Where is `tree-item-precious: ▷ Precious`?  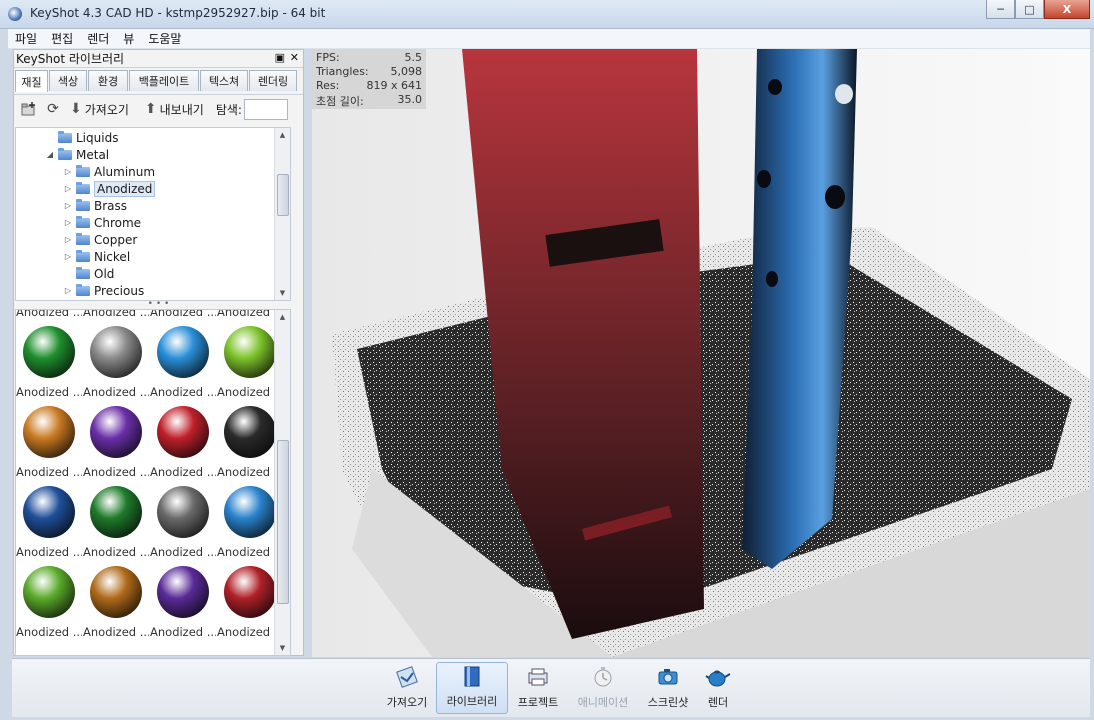 tree-item-precious: ▷ Precious is located at coordinates (153, 290).